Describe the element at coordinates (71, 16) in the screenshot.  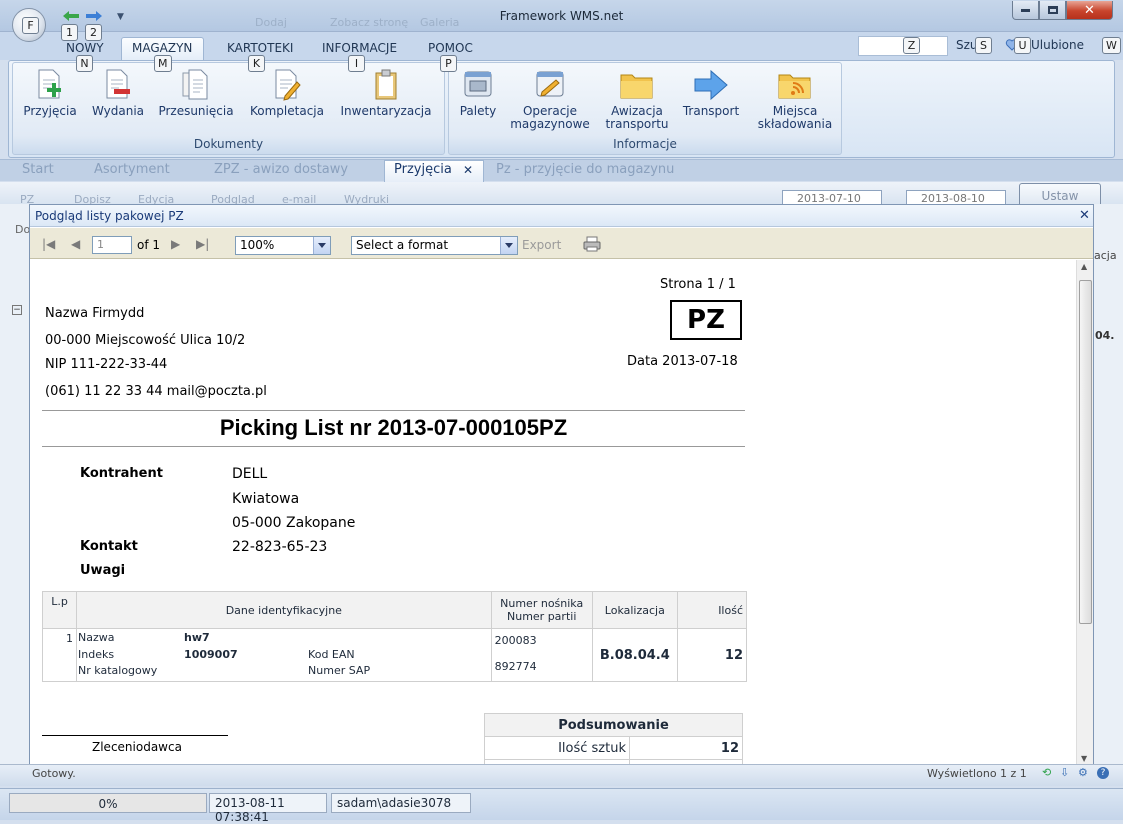
I see `back-arrow-icon` at that location.